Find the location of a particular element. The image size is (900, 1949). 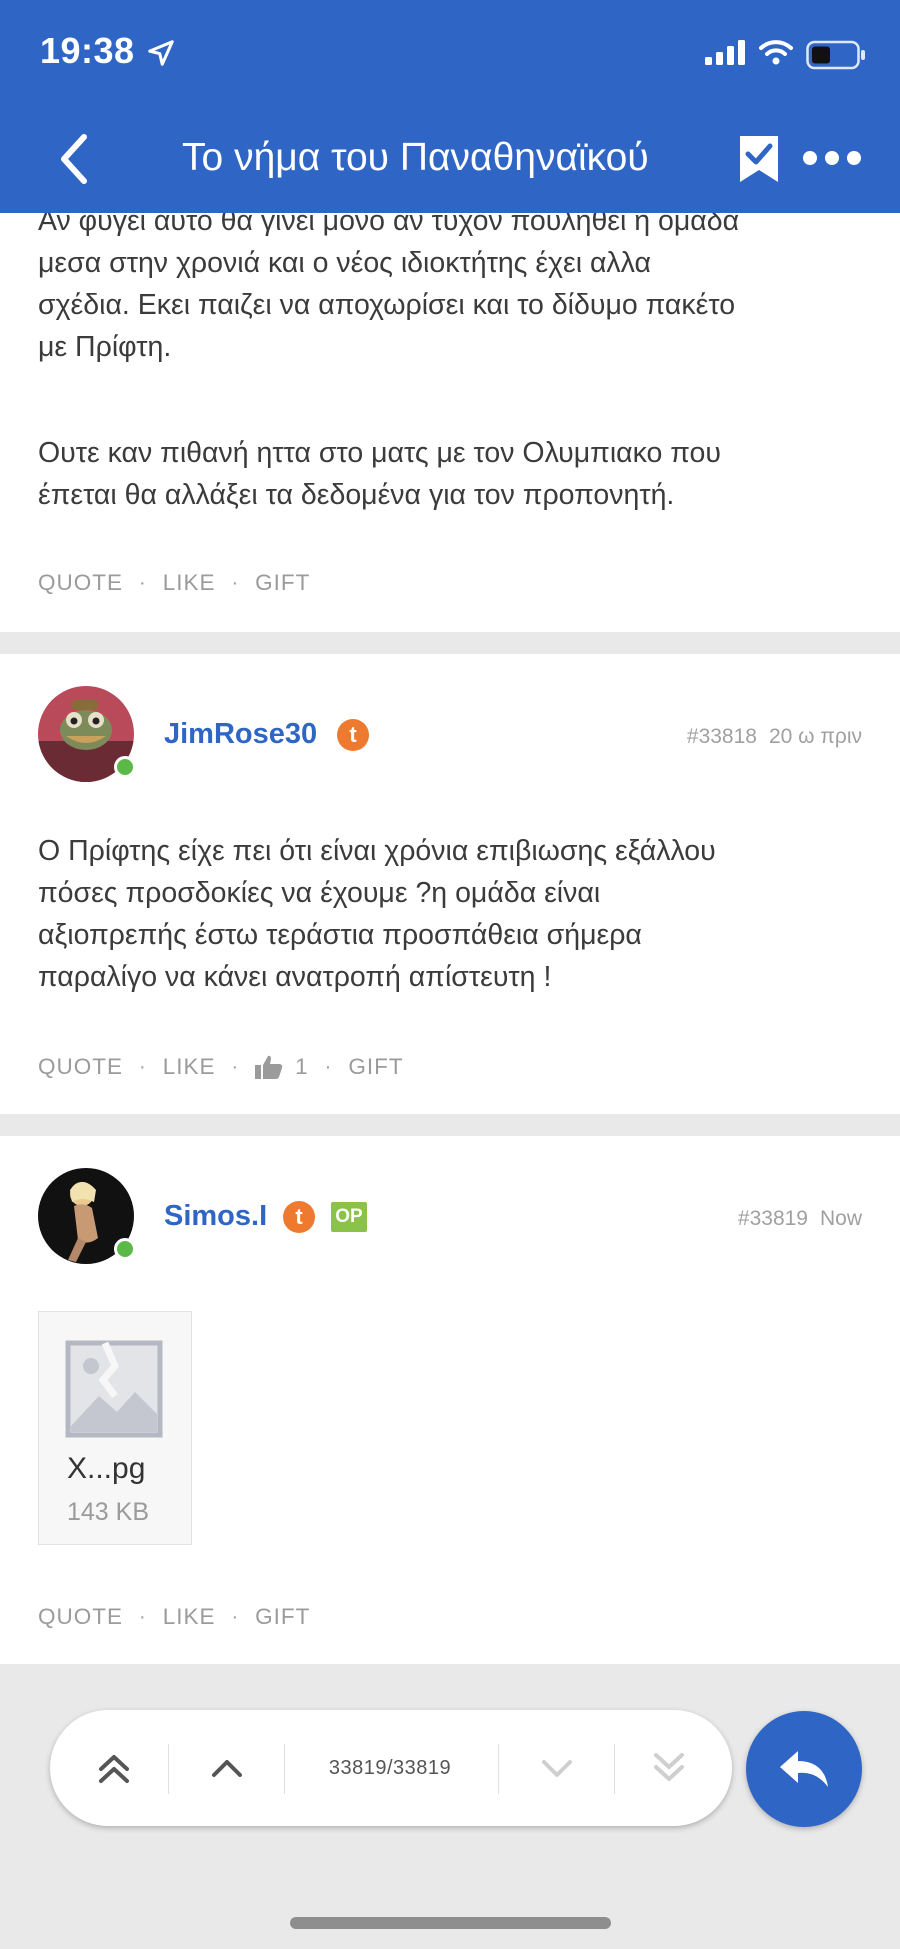

next-post-button is located at coordinates (557, 1768).